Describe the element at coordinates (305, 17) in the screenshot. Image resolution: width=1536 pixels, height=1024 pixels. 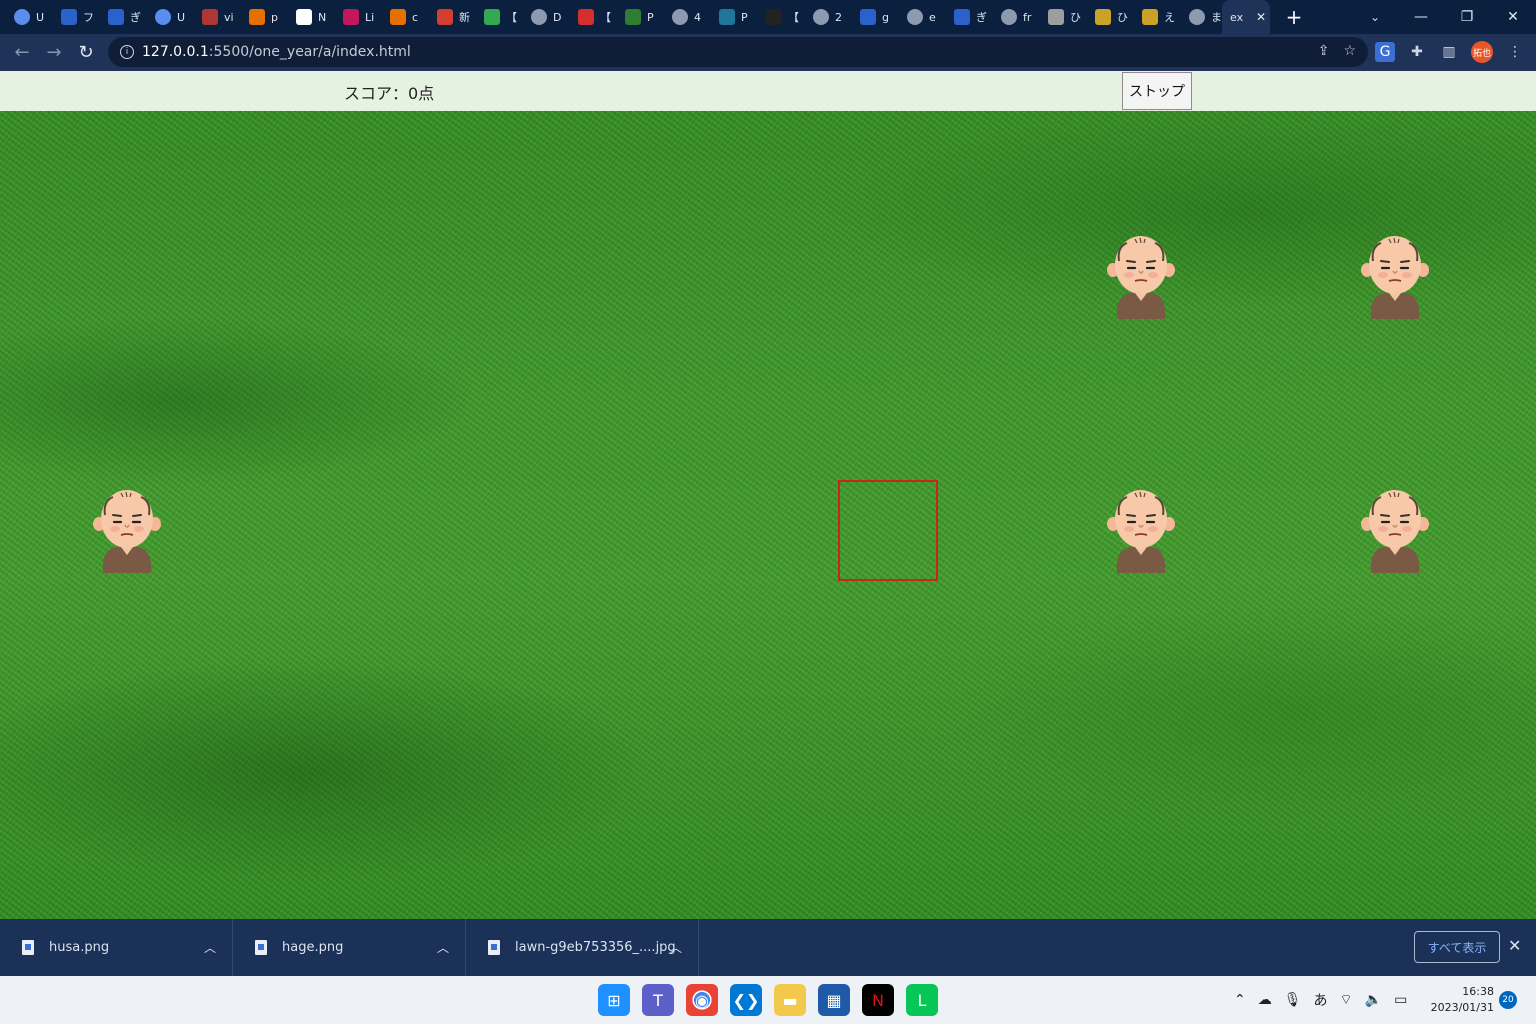
I see `browser-tab: N` at that location.